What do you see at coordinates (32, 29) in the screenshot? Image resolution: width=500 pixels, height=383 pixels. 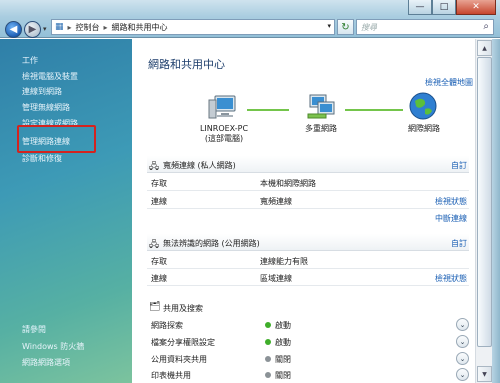 I see `forward-button: ▶` at bounding box center [32, 29].